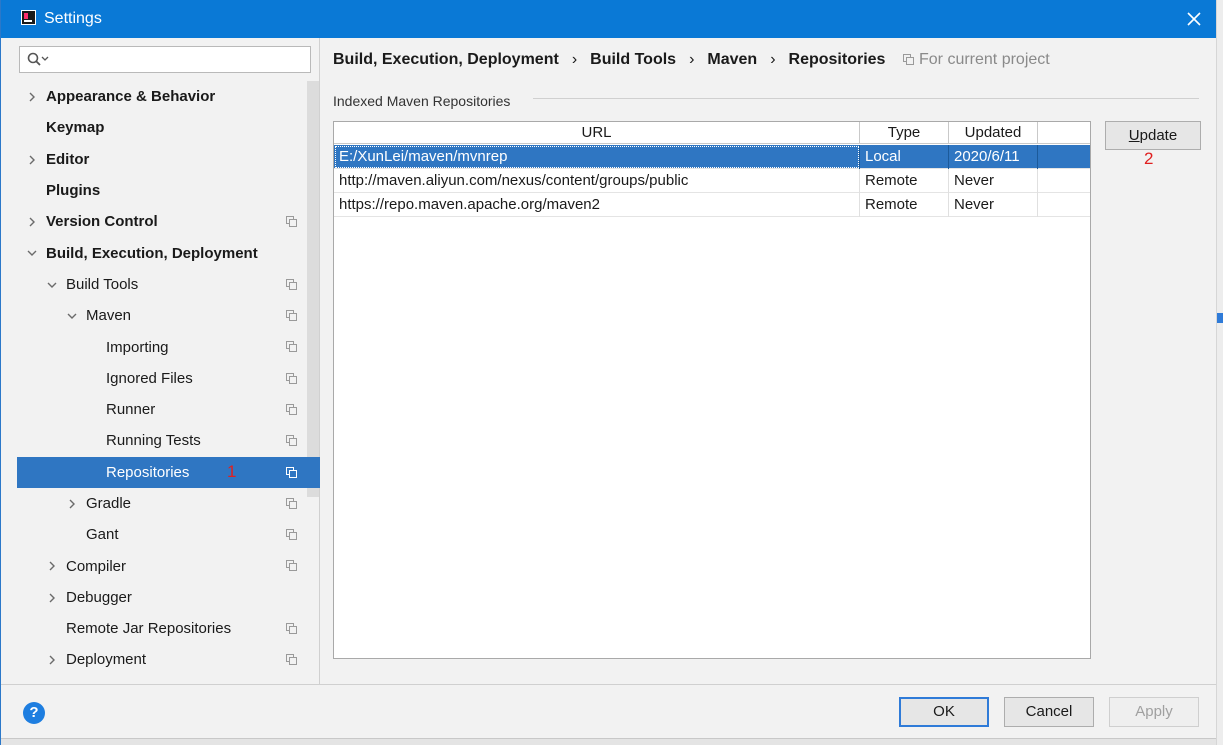 Image resolution: width=1223 pixels, height=745 pixels. I want to click on sidebar-item-label: Version Control, so click(102, 222).